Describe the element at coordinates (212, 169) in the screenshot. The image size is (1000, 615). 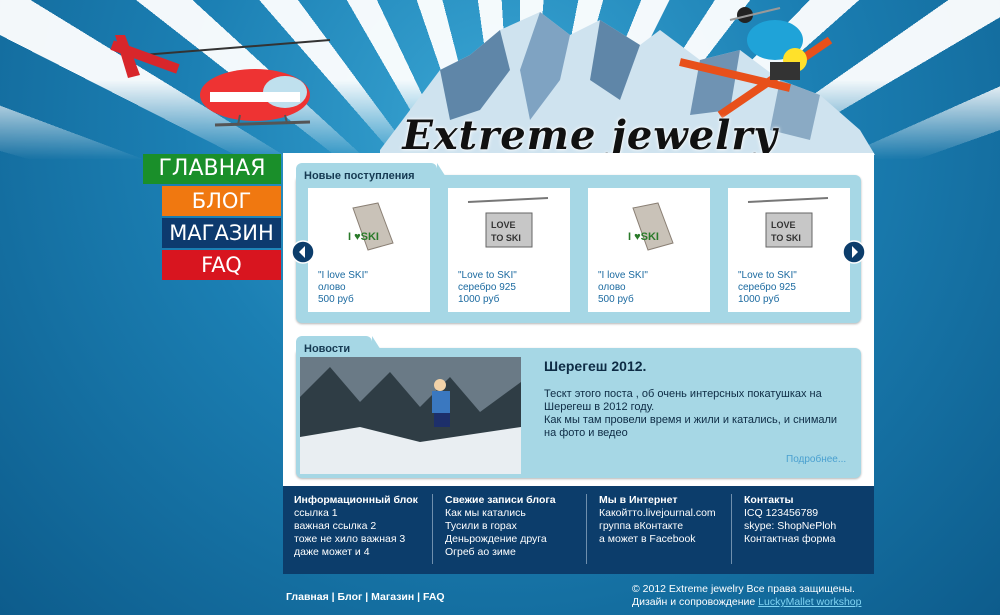
I see `nav-home: ГЛАВНАЯ` at that location.